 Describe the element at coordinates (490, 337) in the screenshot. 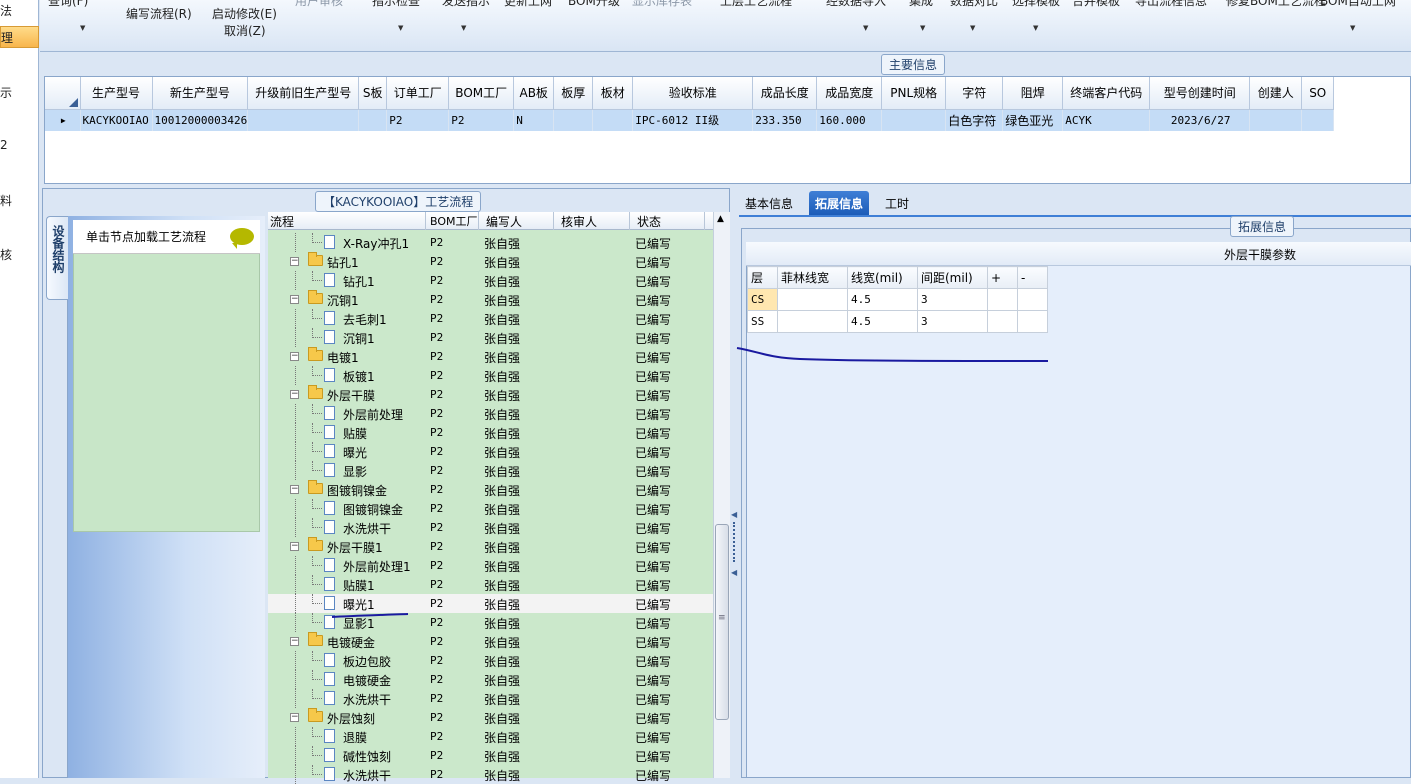

I see `tree-step-row: 沉铜1 P2 张自强 已编写` at that location.